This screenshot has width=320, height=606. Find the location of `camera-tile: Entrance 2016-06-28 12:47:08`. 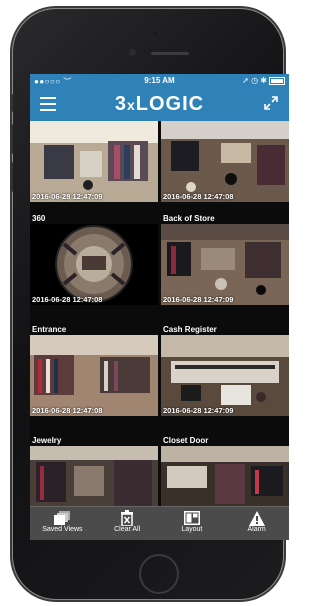

camera-tile: Entrance 2016-06-28 12:47:08 is located at coordinates (94, 370).